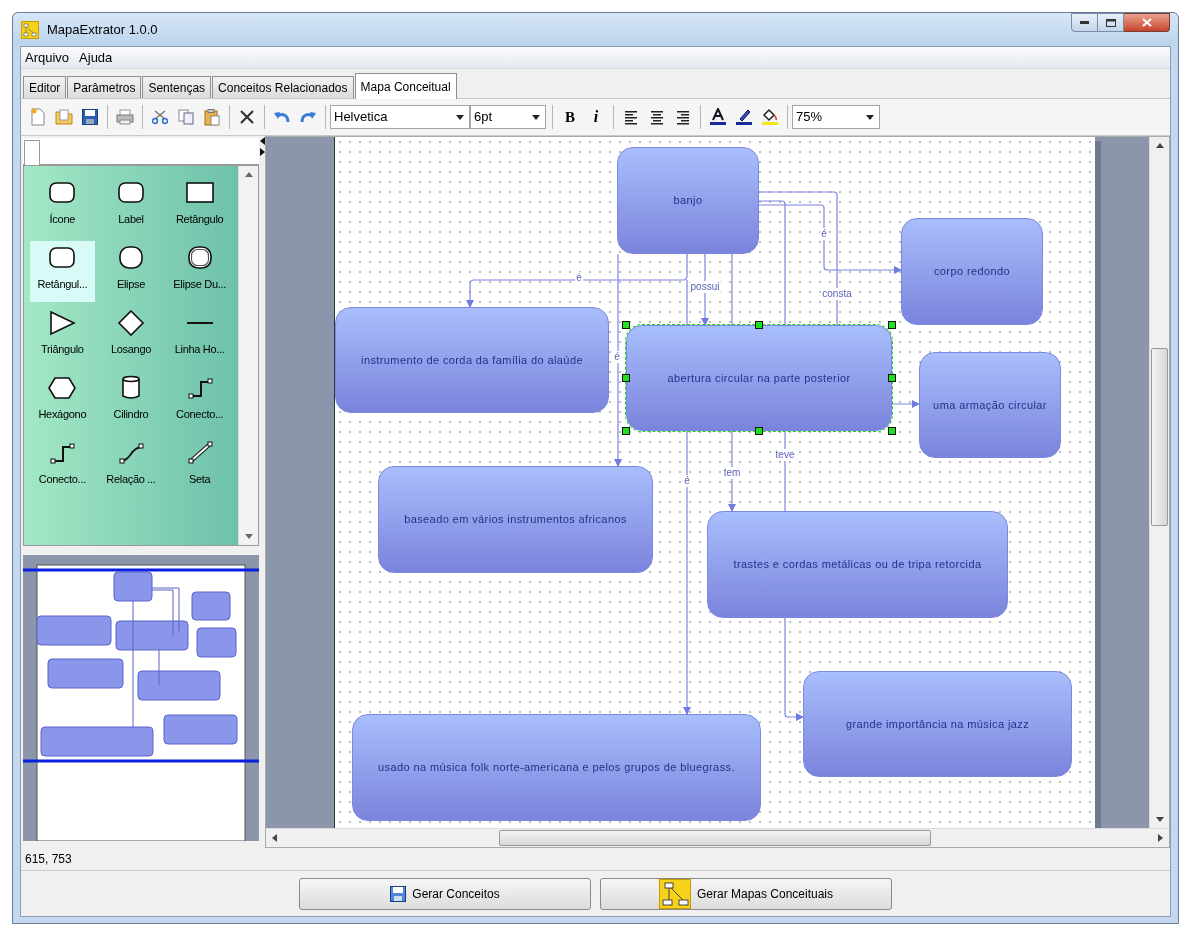 This screenshot has height=926, width=1179. Describe the element at coordinates (62, 206) in the screenshot. I see `palette-item: Ícone` at that location.